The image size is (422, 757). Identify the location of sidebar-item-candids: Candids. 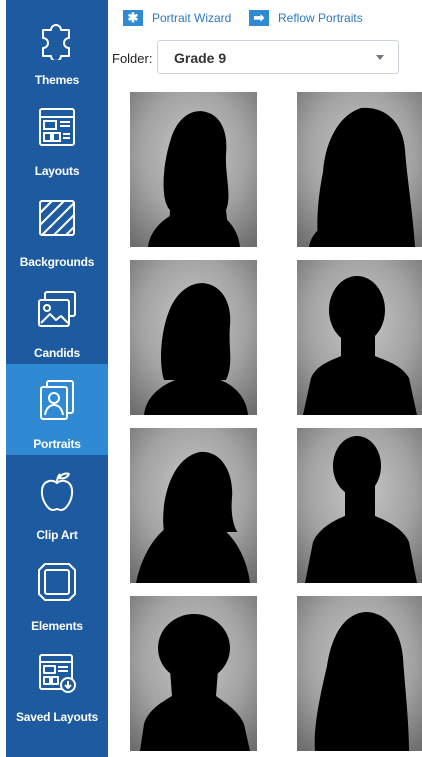
(57, 318).